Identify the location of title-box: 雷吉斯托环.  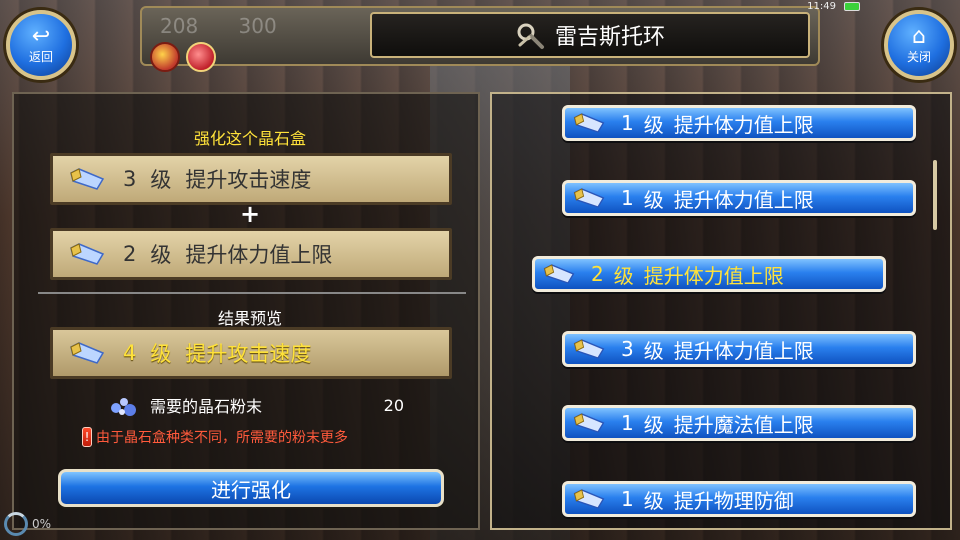
(590, 35).